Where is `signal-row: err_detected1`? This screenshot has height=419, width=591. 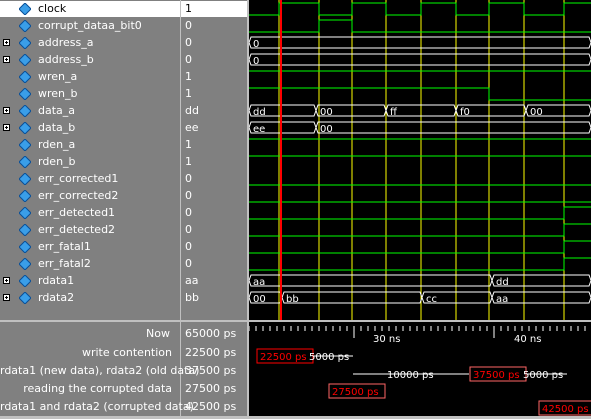
signal-row: err_detected1 is located at coordinates (90, 213).